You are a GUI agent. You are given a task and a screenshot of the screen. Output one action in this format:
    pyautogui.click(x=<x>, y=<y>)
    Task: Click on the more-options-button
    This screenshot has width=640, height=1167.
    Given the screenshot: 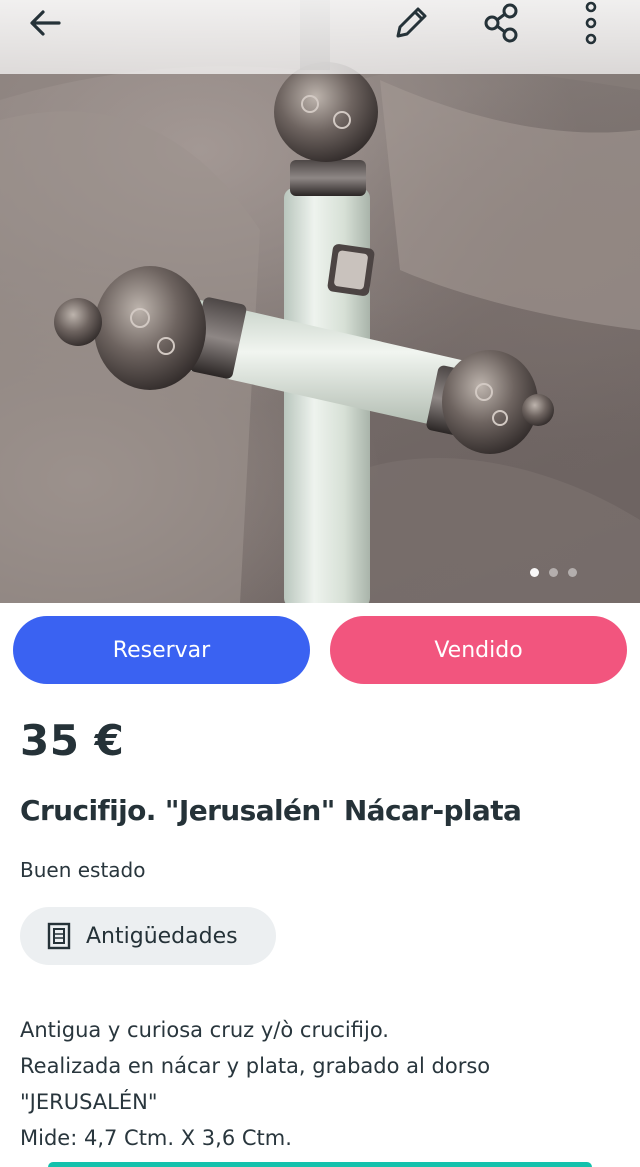 What is the action you would take?
    pyautogui.click(x=591, y=23)
    